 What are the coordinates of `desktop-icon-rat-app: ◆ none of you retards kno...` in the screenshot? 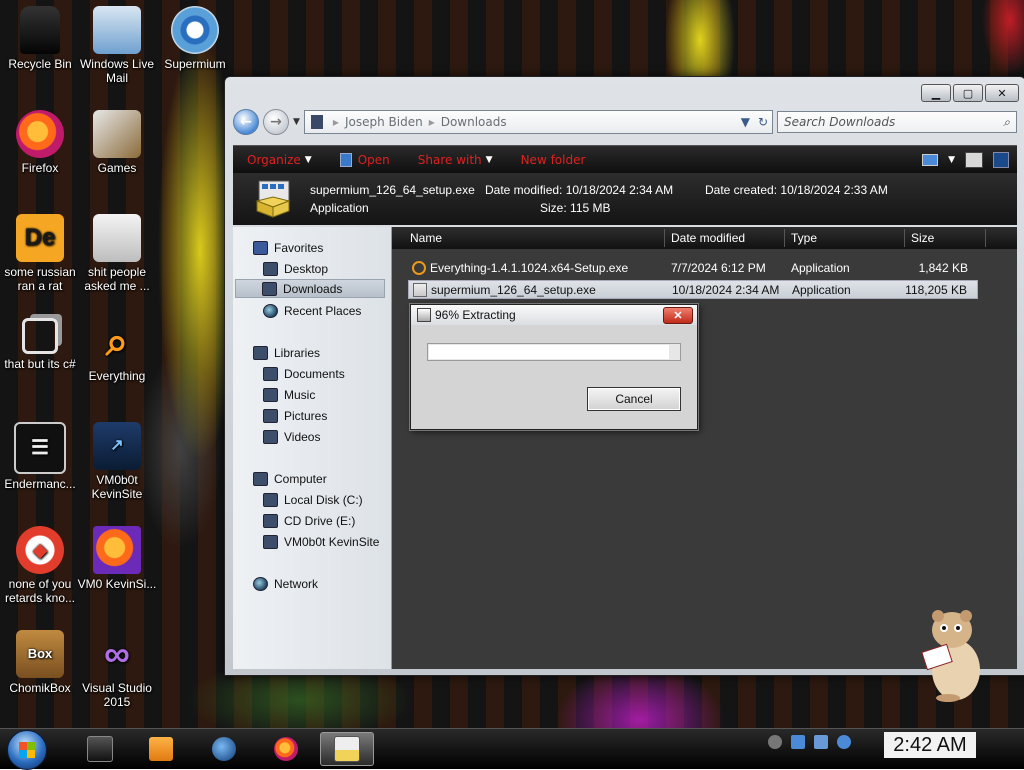 It's located at (40, 565).